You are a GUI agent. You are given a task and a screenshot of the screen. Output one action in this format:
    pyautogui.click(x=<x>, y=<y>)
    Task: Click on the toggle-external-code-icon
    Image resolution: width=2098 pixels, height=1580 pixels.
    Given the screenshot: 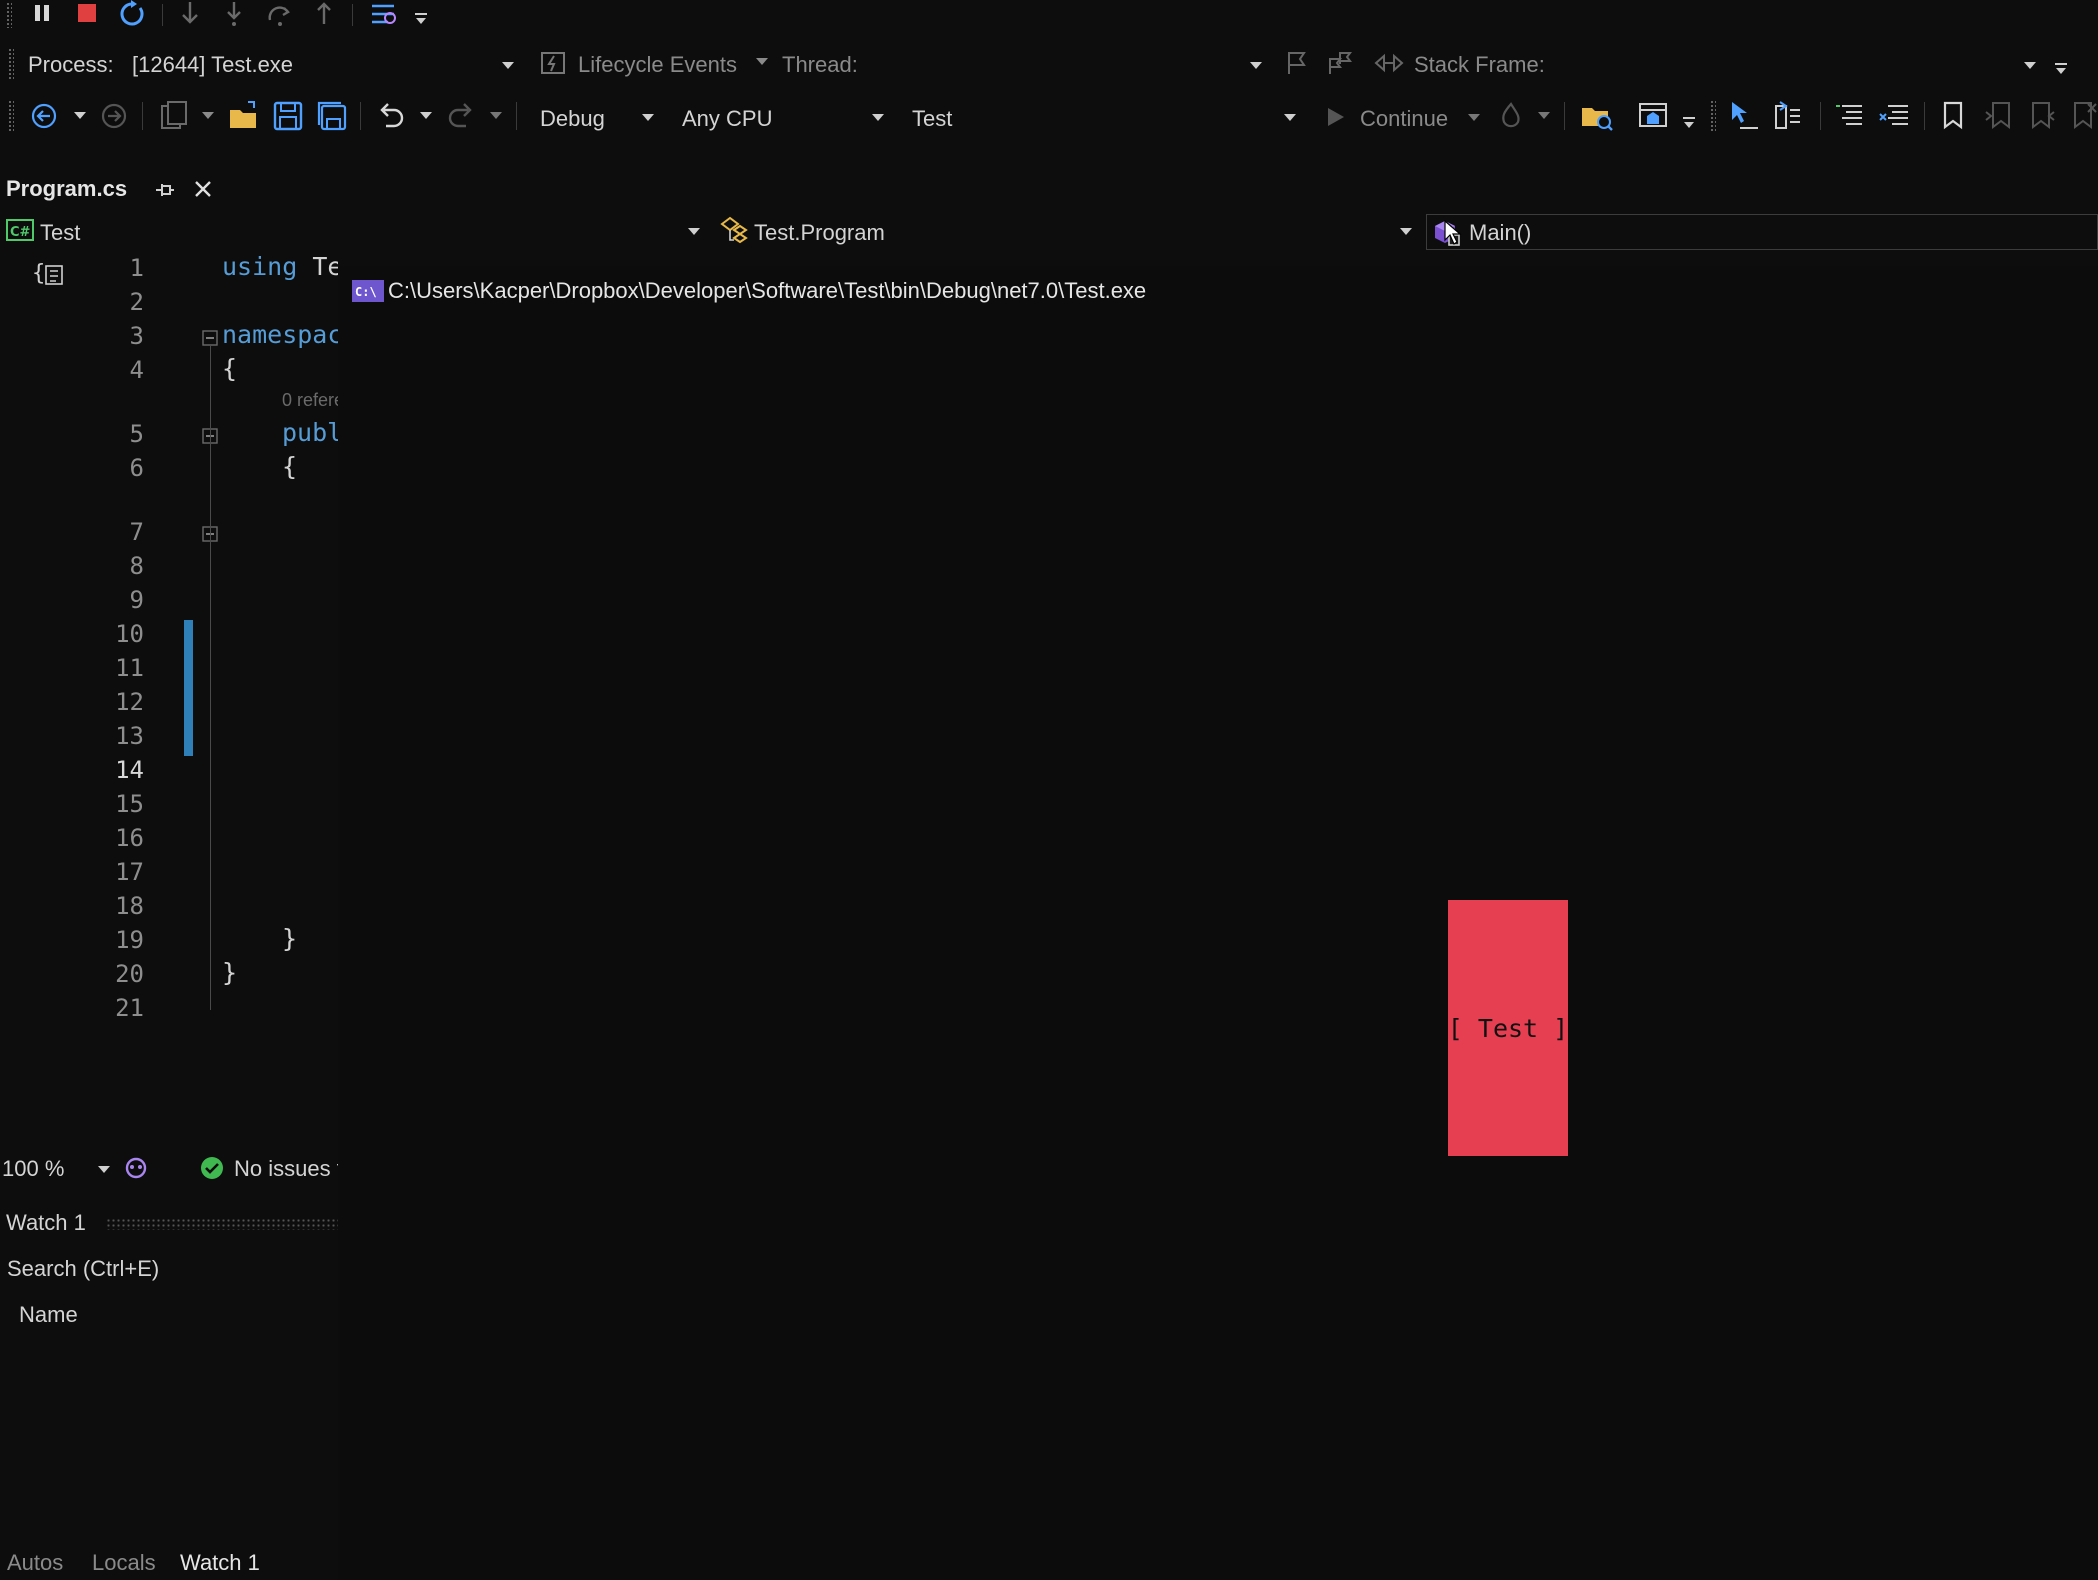 What is the action you would take?
    pyautogui.click(x=1389, y=63)
    